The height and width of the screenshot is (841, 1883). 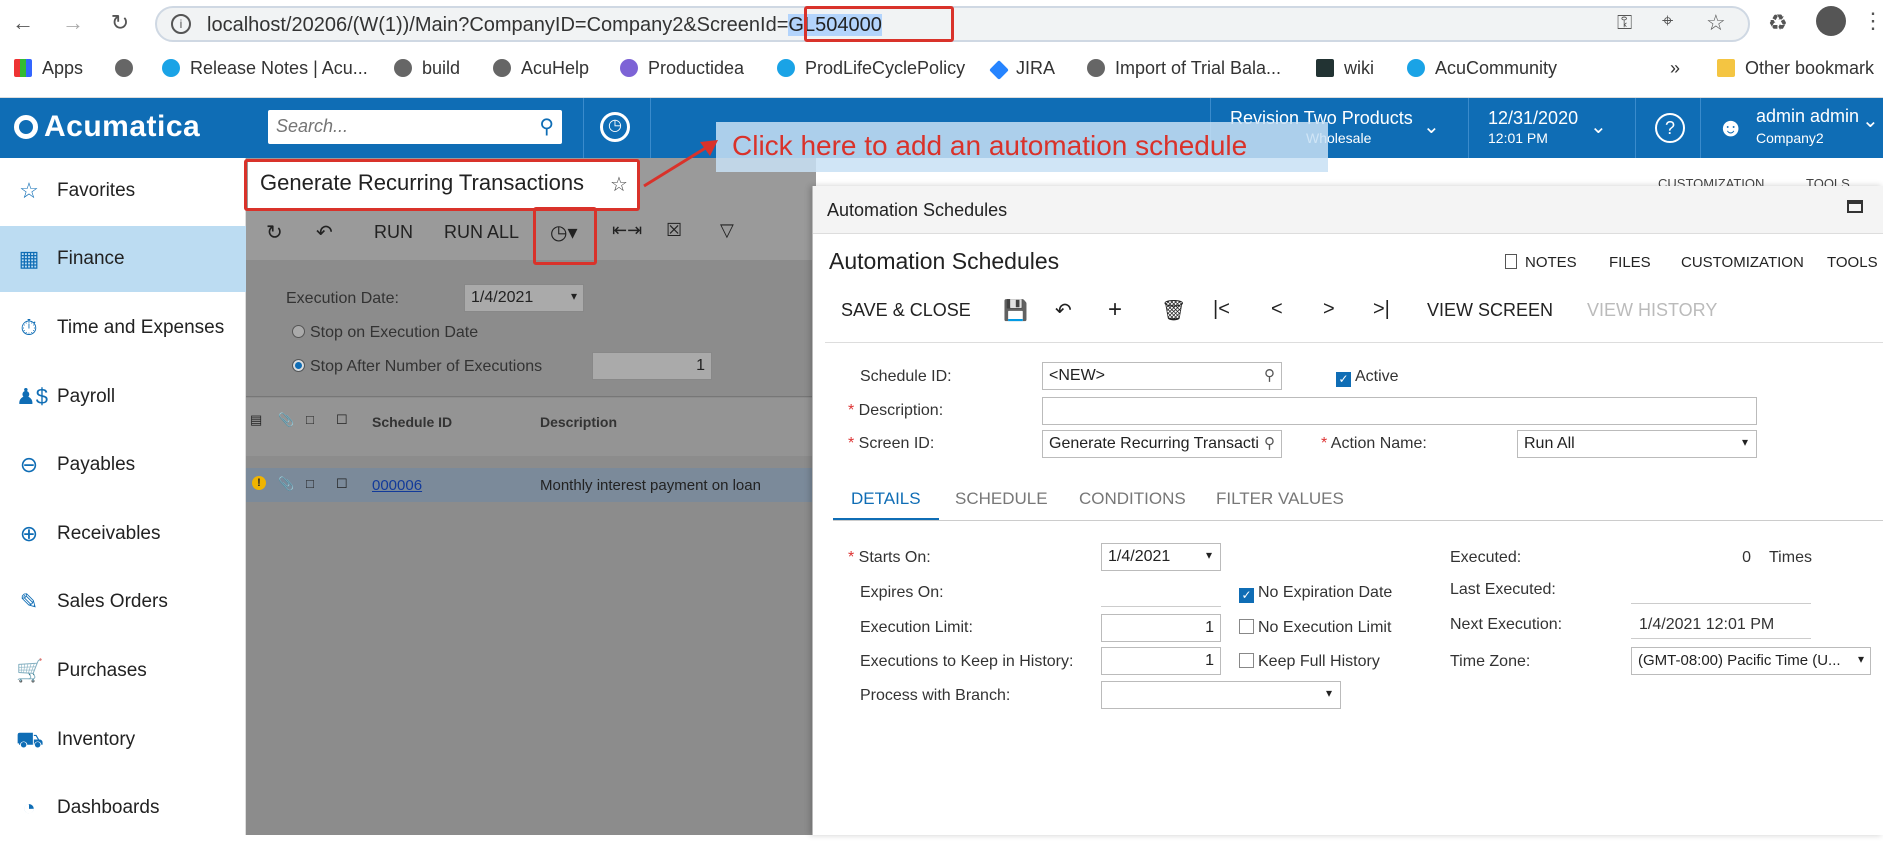 I want to click on no-expiration-checkbox: ✓ No Expiration Date, so click(x=1315, y=593).